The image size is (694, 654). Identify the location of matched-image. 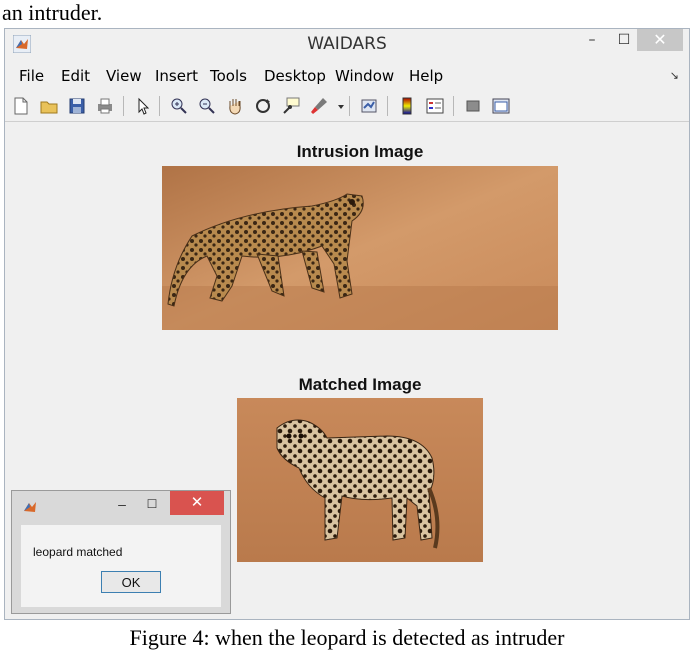
(360, 480).